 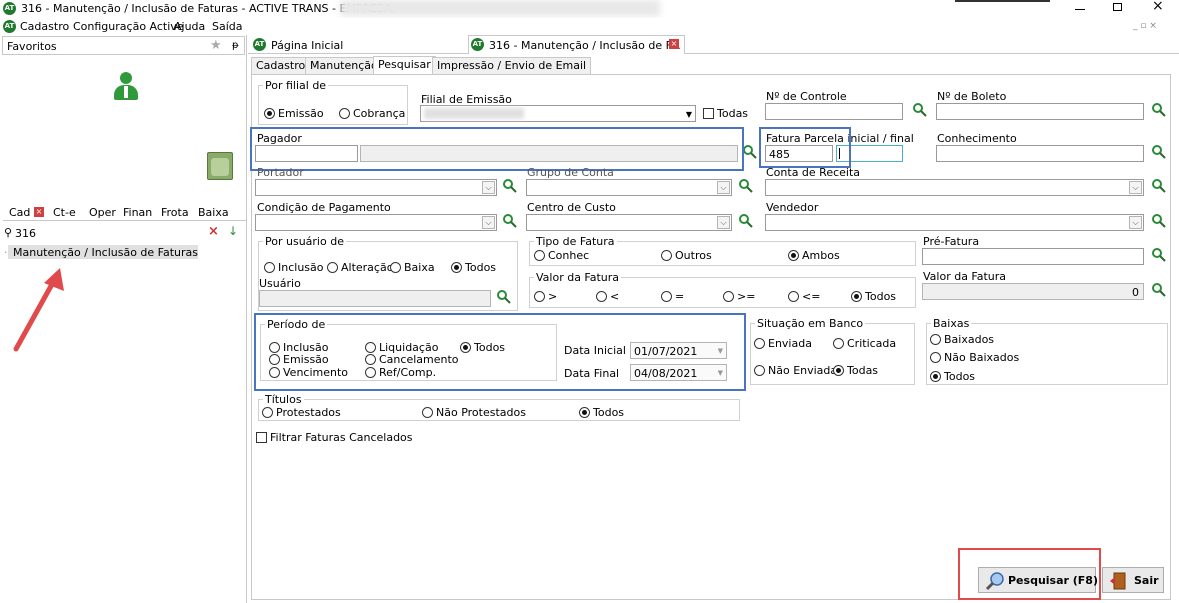 What do you see at coordinates (834, 111) in the screenshot?
I see `controle-input` at bounding box center [834, 111].